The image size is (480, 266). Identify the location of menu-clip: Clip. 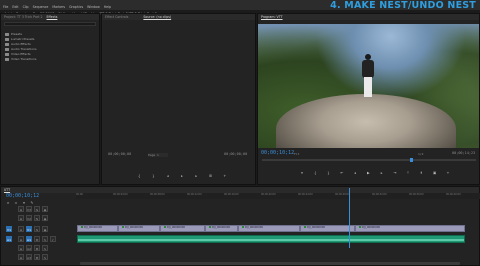
(26, 7).